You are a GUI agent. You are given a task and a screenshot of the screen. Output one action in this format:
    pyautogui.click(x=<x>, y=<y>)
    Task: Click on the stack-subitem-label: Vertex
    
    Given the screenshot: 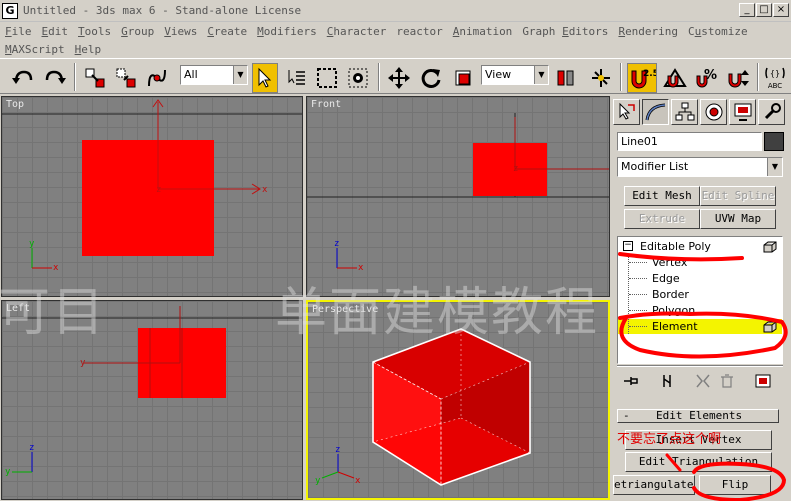 What is the action you would take?
    pyautogui.click(x=670, y=262)
    